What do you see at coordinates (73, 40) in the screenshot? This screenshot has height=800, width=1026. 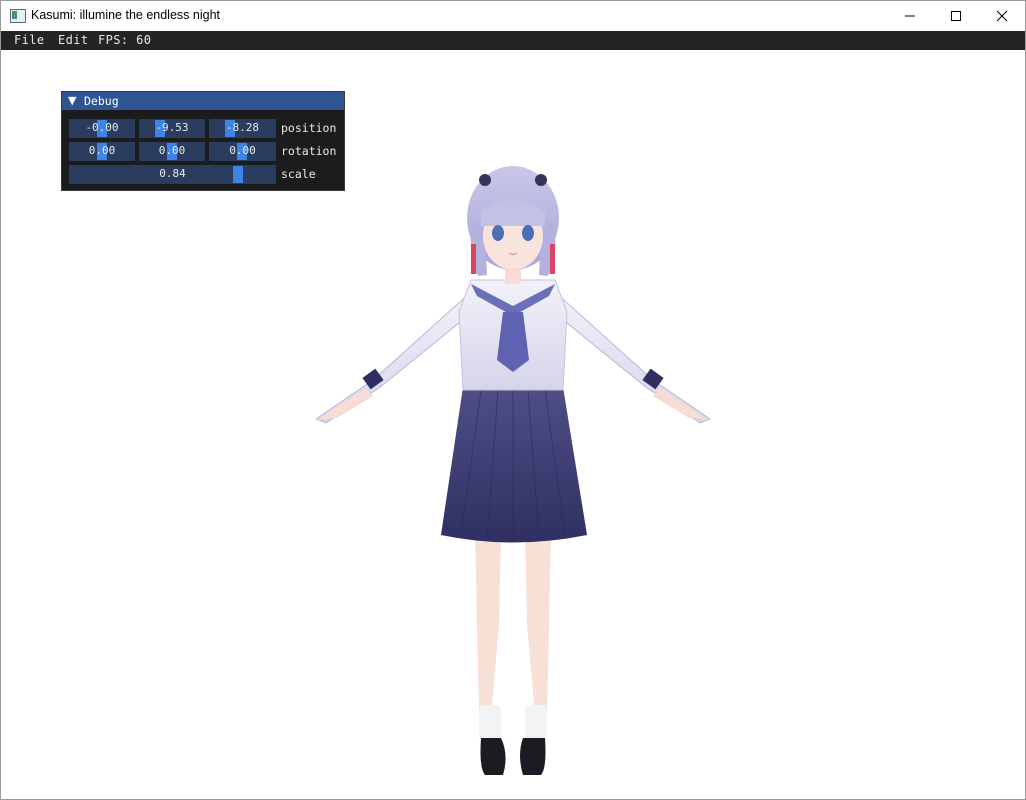 I see `menu-edit: Edit` at bounding box center [73, 40].